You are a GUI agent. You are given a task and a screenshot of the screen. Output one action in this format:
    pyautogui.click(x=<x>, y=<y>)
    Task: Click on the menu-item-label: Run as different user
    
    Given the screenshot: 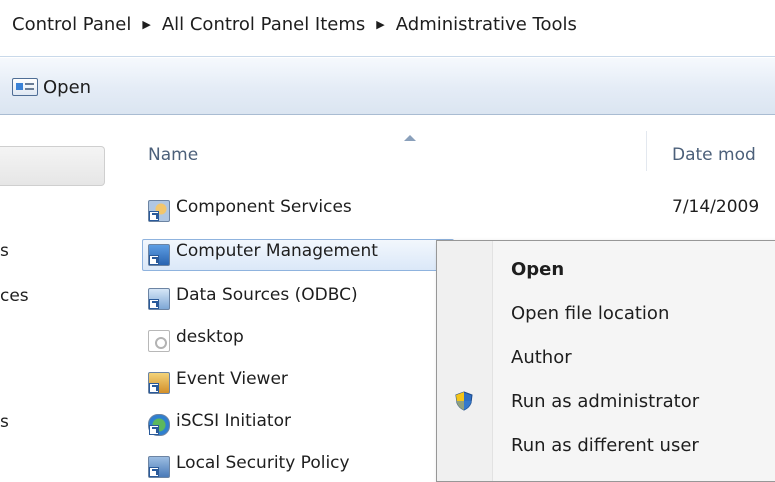 What is the action you would take?
    pyautogui.click(x=605, y=445)
    